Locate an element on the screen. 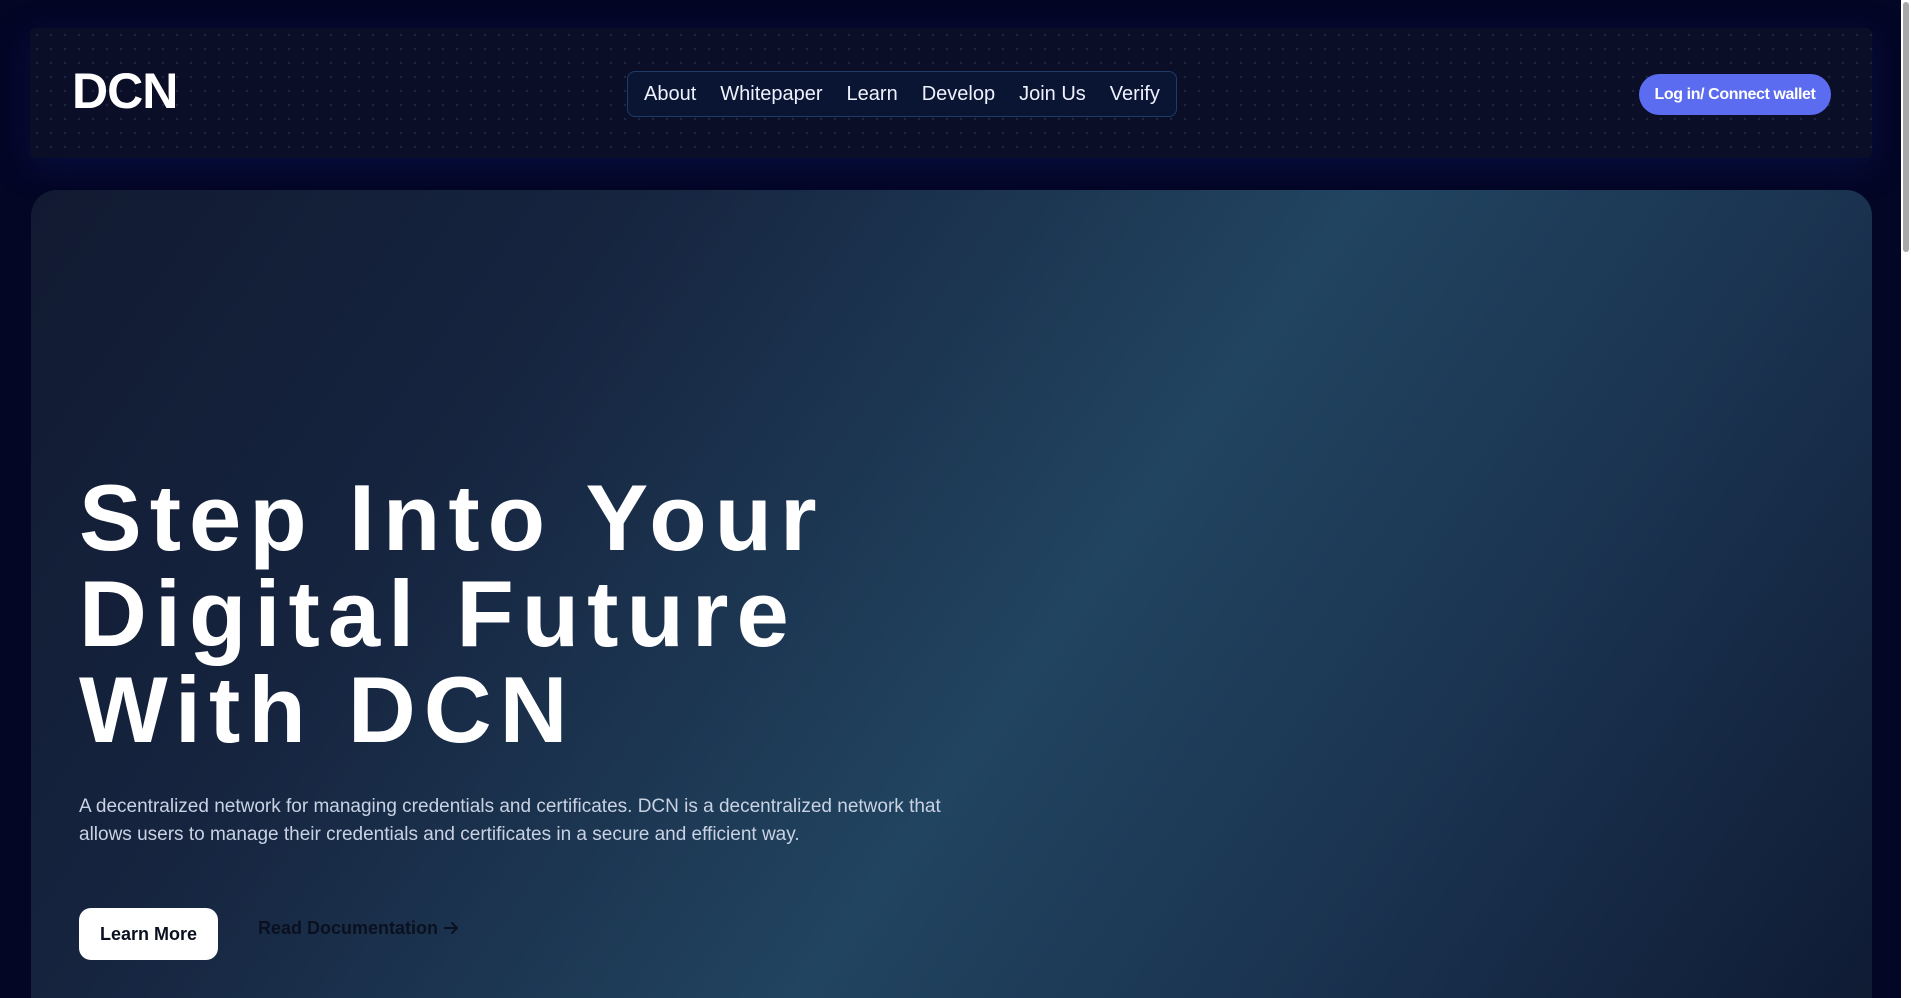 This screenshot has height=998, width=1911. nav-item-learn: Learn is located at coordinates (872, 94).